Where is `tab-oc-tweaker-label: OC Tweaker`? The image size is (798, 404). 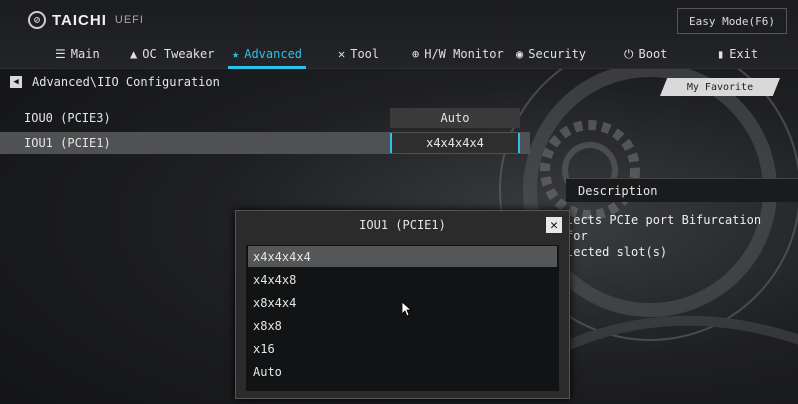
tab-oc-tweaker-label: OC Tweaker is located at coordinates (178, 54).